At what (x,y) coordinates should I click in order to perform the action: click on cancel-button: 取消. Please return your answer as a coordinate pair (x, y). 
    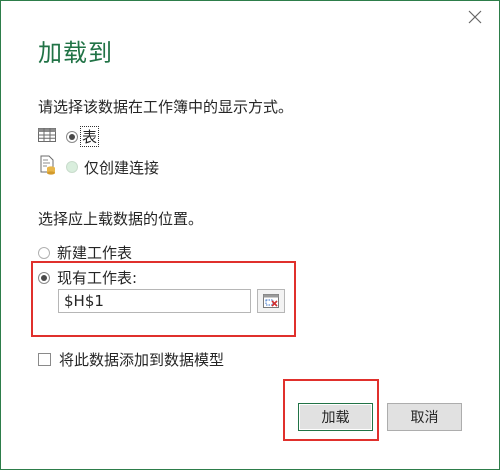
    Looking at the image, I should click on (424, 417).